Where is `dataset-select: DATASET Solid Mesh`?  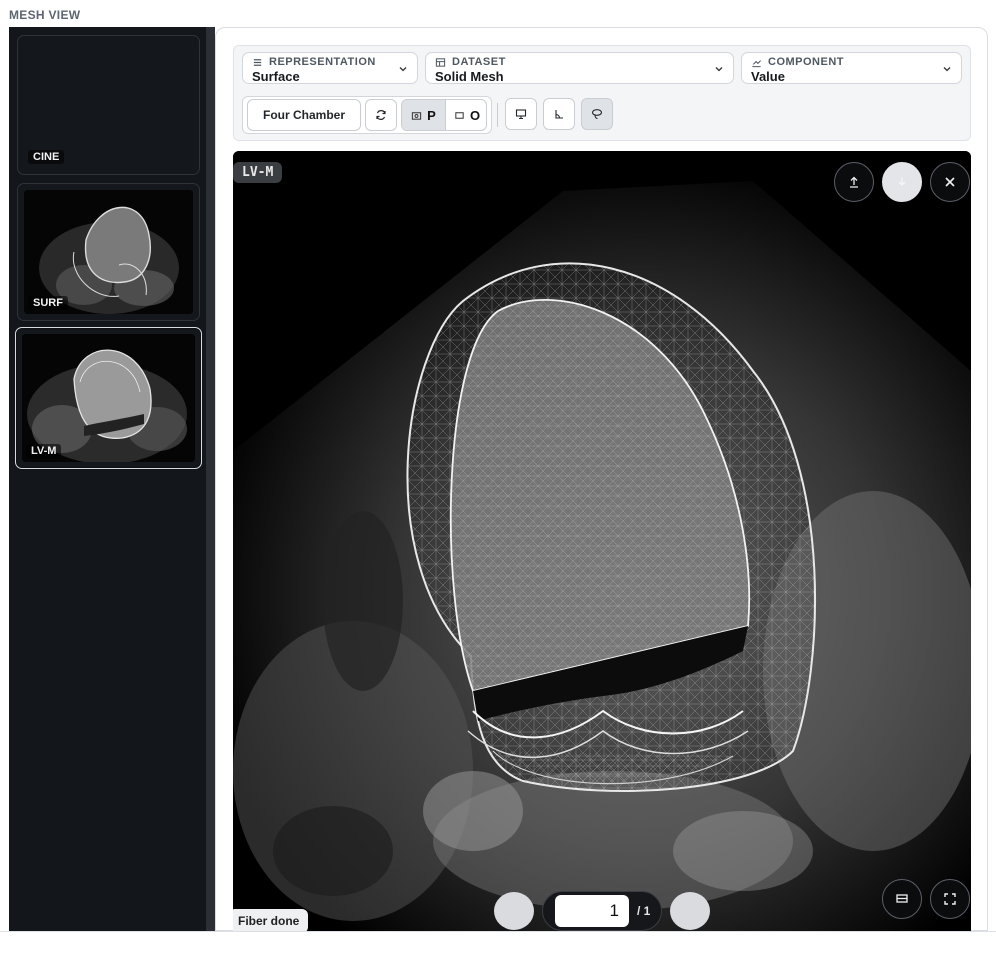 dataset-select: DATASET Solid Mesh is located at coordinates (579, 68).